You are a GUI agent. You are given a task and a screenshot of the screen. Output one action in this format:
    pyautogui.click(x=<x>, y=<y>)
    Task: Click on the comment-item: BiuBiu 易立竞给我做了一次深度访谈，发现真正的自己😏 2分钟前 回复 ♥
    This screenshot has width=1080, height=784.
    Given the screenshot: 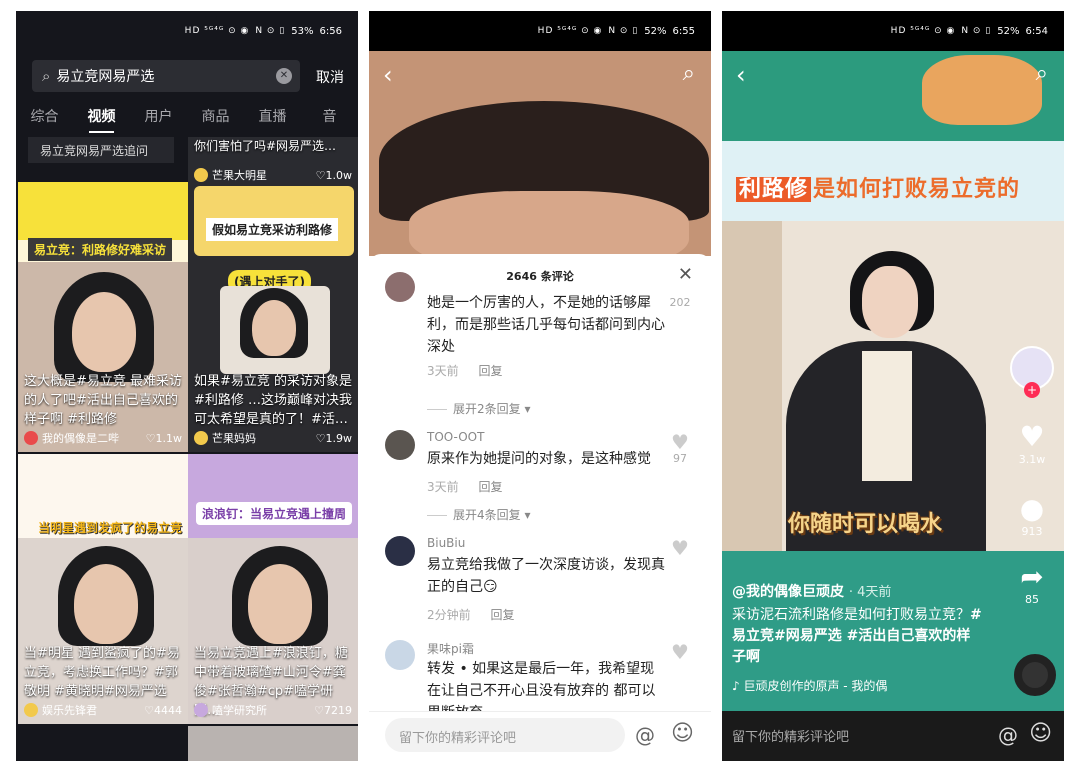 What is the action you would take?
    pyautogui.click(x=542, y=582)
    